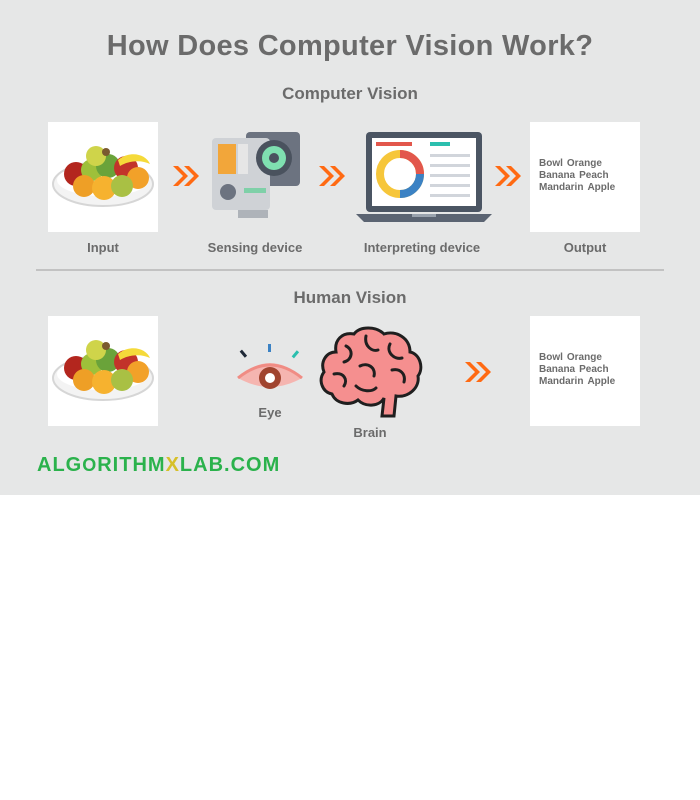  What do you see at coordinates (350, 270) in the screenshot?
I see `section-divider` at bounding box center [350, 270].